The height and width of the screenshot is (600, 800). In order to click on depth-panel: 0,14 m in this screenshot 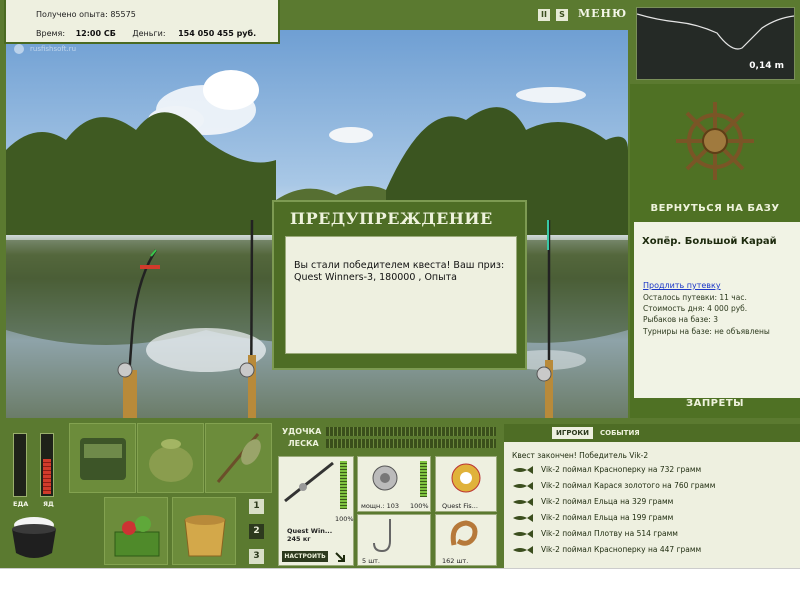, I will do `click(715, 43)`.